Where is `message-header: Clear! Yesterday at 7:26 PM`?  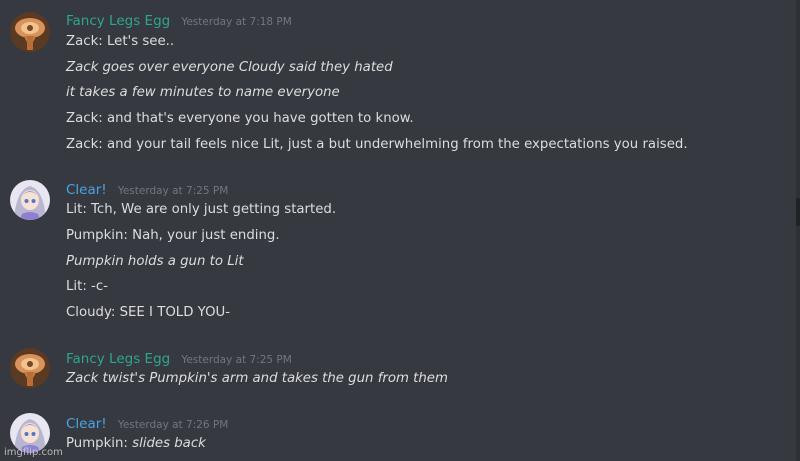 message-header: Clear! Yesterday at 7:26 PM is located at coordinates (147, 422).